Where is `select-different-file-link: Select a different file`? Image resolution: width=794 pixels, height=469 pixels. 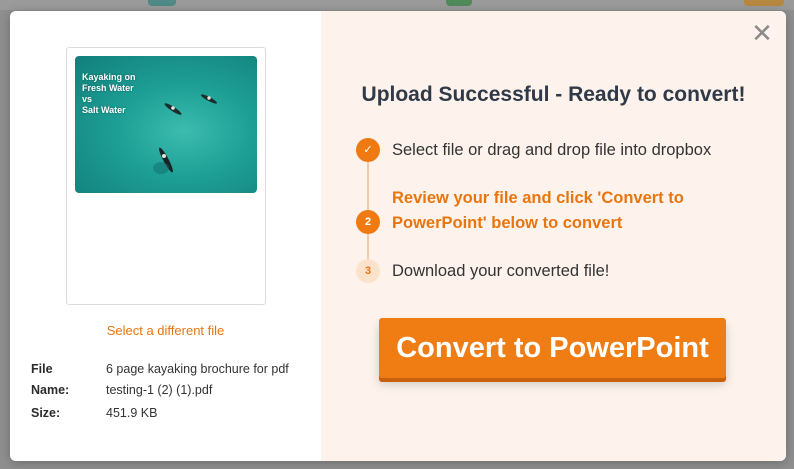 select-different-file-link: Select a different file is located at coordinates (165, 330).